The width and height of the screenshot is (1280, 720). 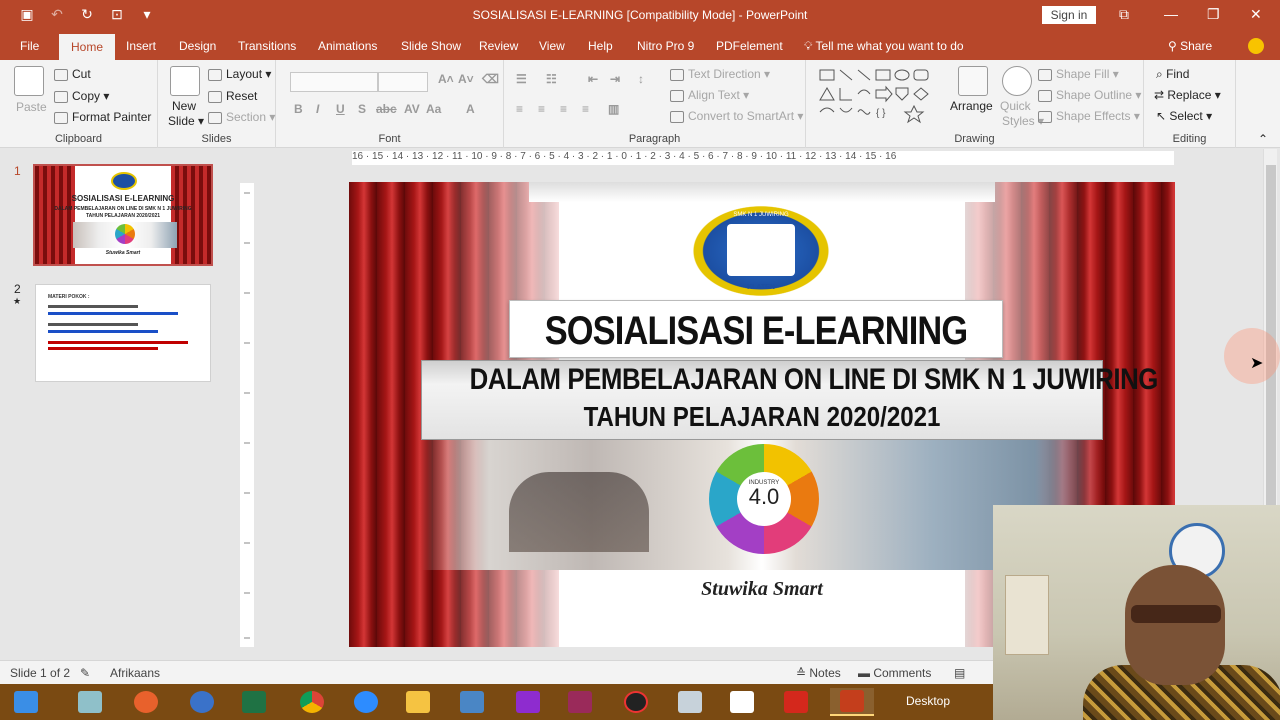 What do you see at coordinates (254, 702) in the screenshot?
I see `taskbar-excel` at bounding box center [254, 702].